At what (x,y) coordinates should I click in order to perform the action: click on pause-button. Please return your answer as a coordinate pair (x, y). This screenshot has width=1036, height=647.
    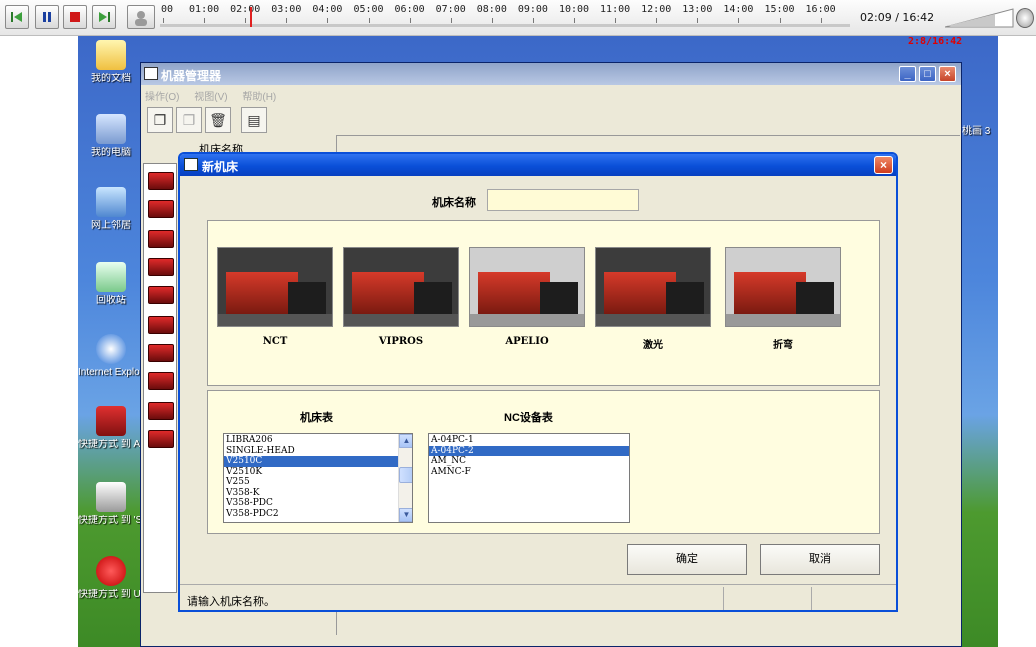
    Looking at the image, I should click on (47, 17).